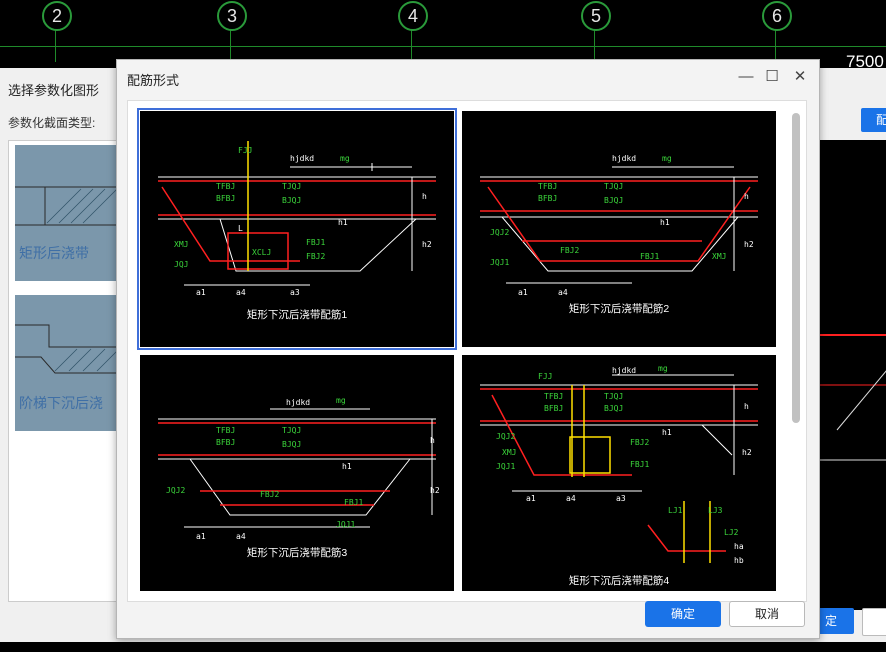  What do you see at coordinates (54, 90) in the screenshot?
I see `dialog-title: 选择参数化图形` at bounding box center [54, 90].